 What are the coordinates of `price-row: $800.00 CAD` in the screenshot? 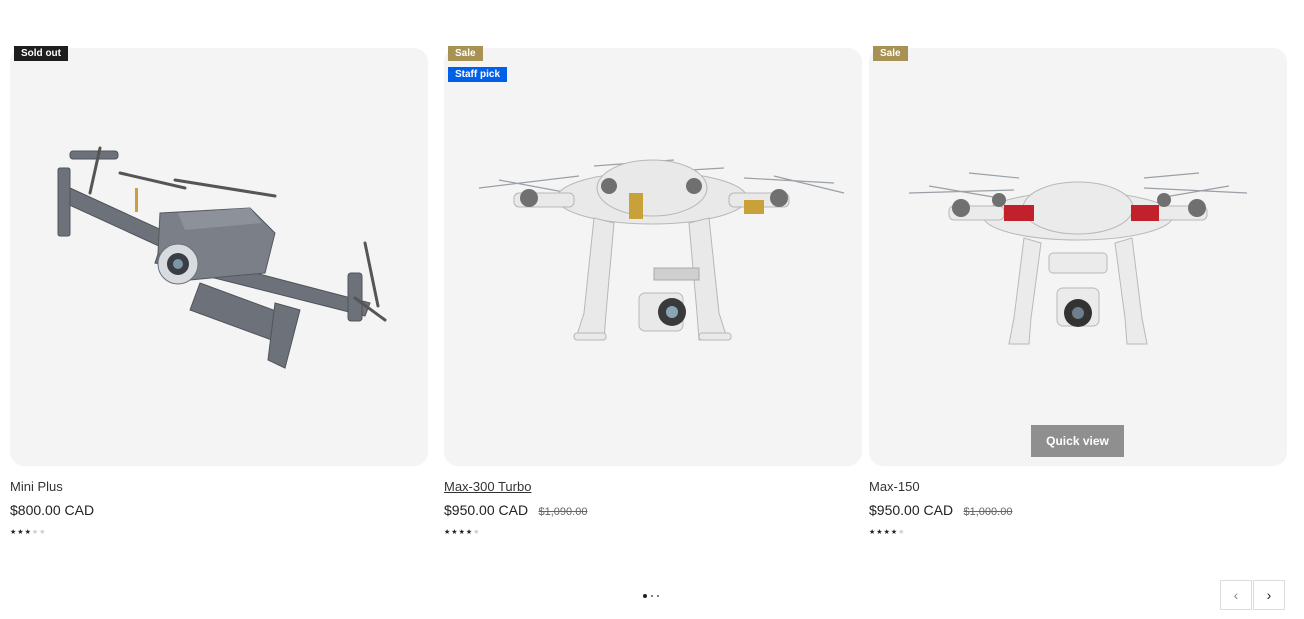 It's located at (52, 511).